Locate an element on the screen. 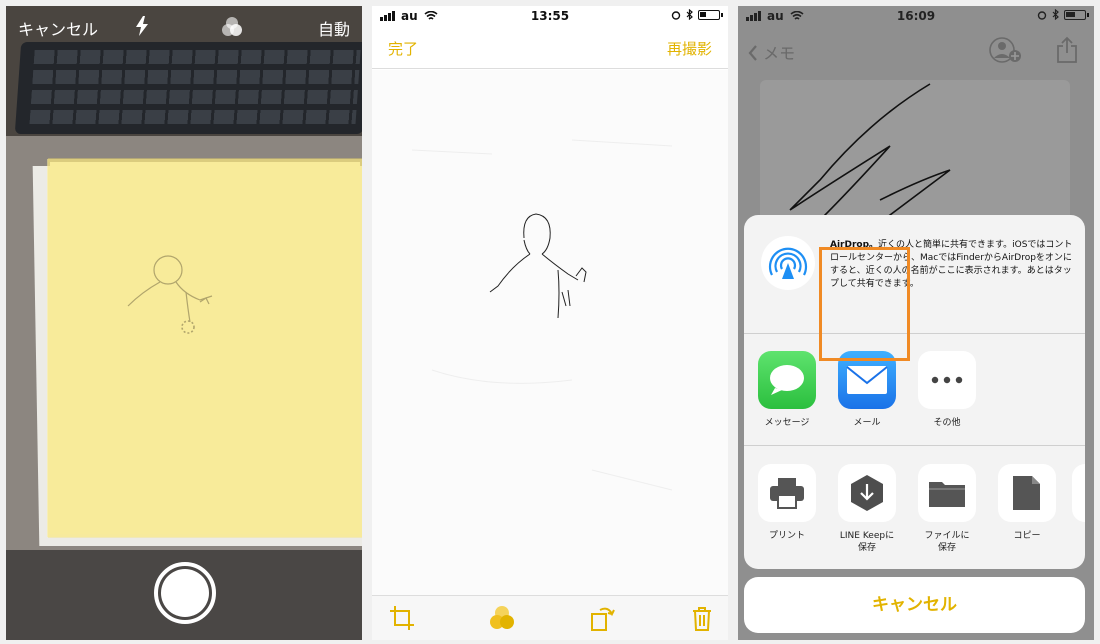 This screenshot has height=644, width=1100. share-apps-row: メッセージ メール その他 is located at coordinates (914, 389).